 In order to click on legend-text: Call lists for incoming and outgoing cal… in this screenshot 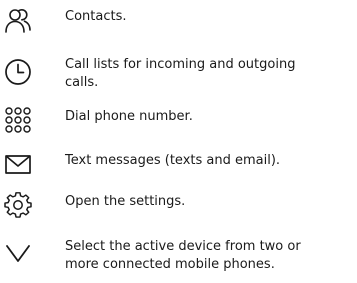, I will do `click(180, 73)`.